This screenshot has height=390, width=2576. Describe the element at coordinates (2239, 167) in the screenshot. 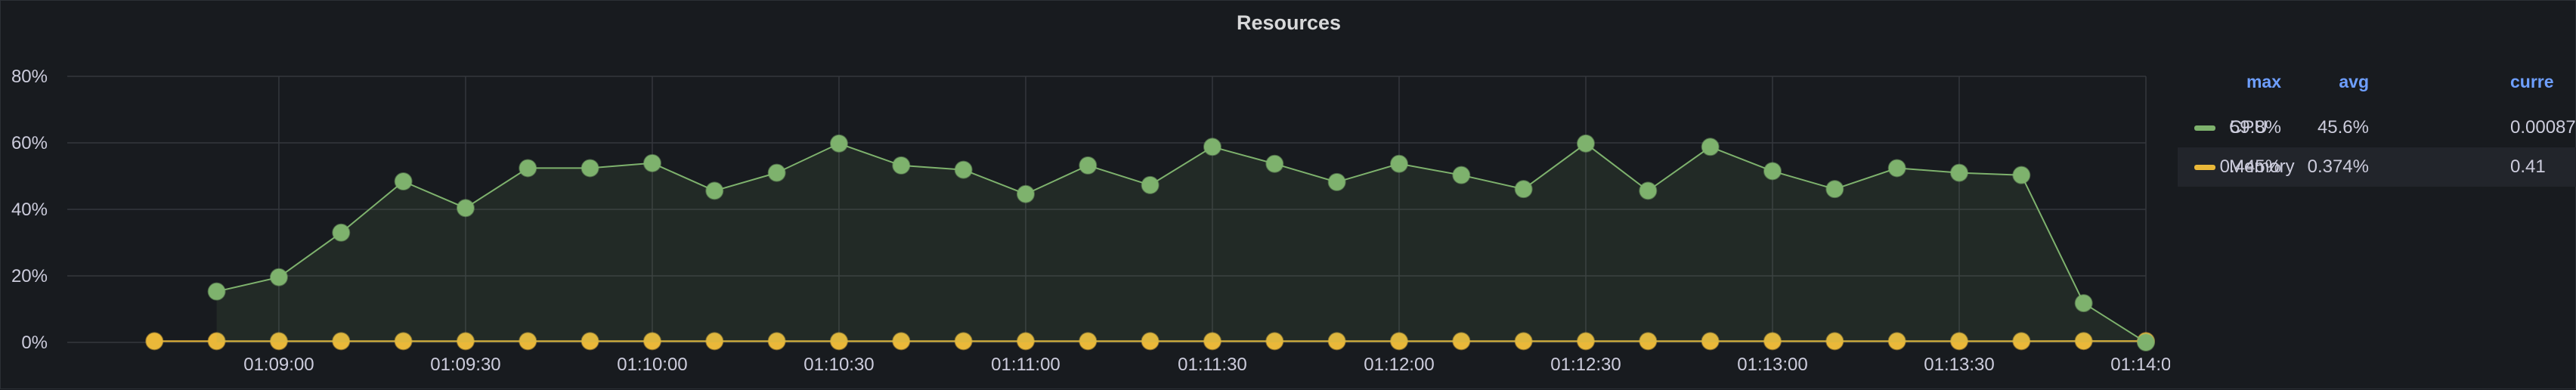

I see `legend-max-memory: 0.445%` at that location.